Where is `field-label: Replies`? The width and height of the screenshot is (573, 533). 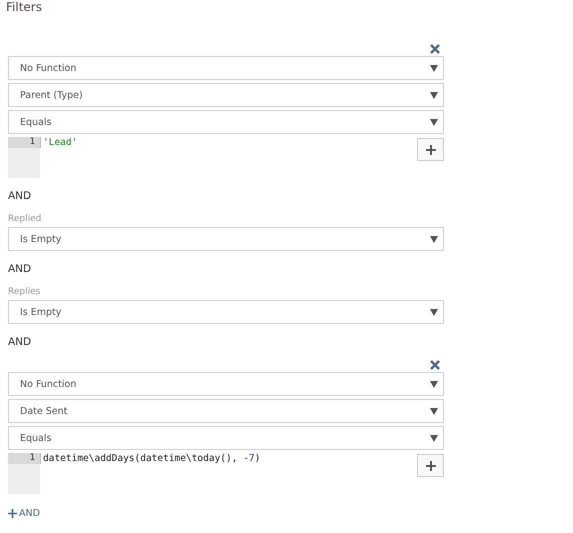
field-label: Replies is located at coordinates (25, 292).